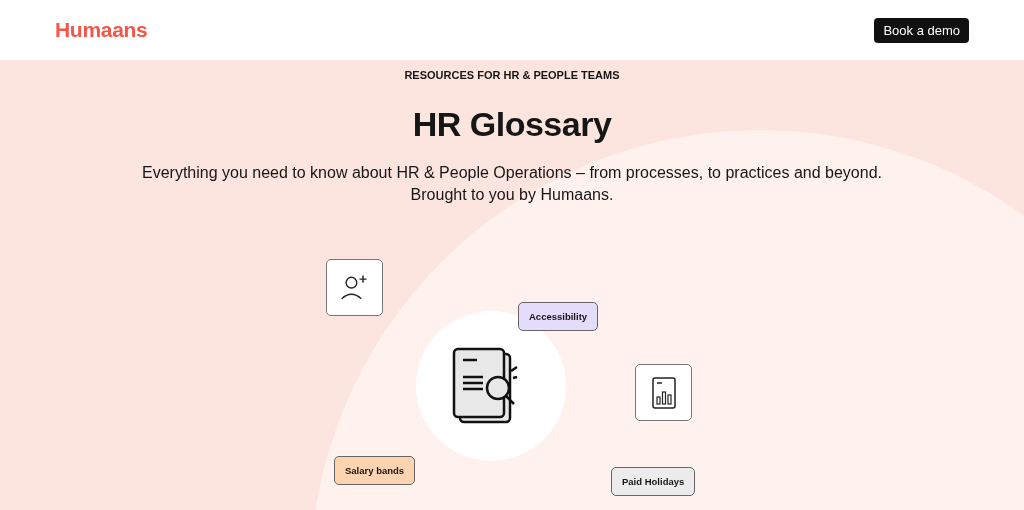  Describe the element at coordinates (512, 195) in the screenshot. I see `subtitle-text: Brought to you by Humaans.` at that location.